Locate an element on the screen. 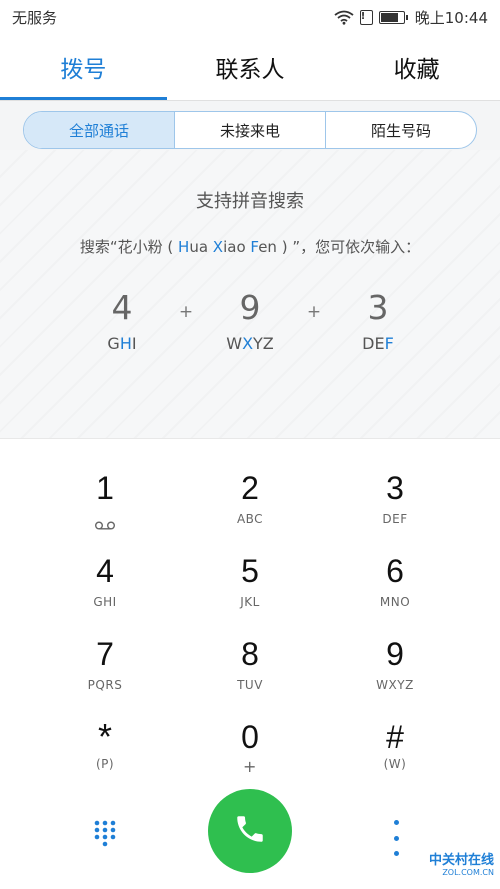 The height and width of the screenshot is (889, 500). key-7: 7 PQRS is located at coordinates (105, 669).